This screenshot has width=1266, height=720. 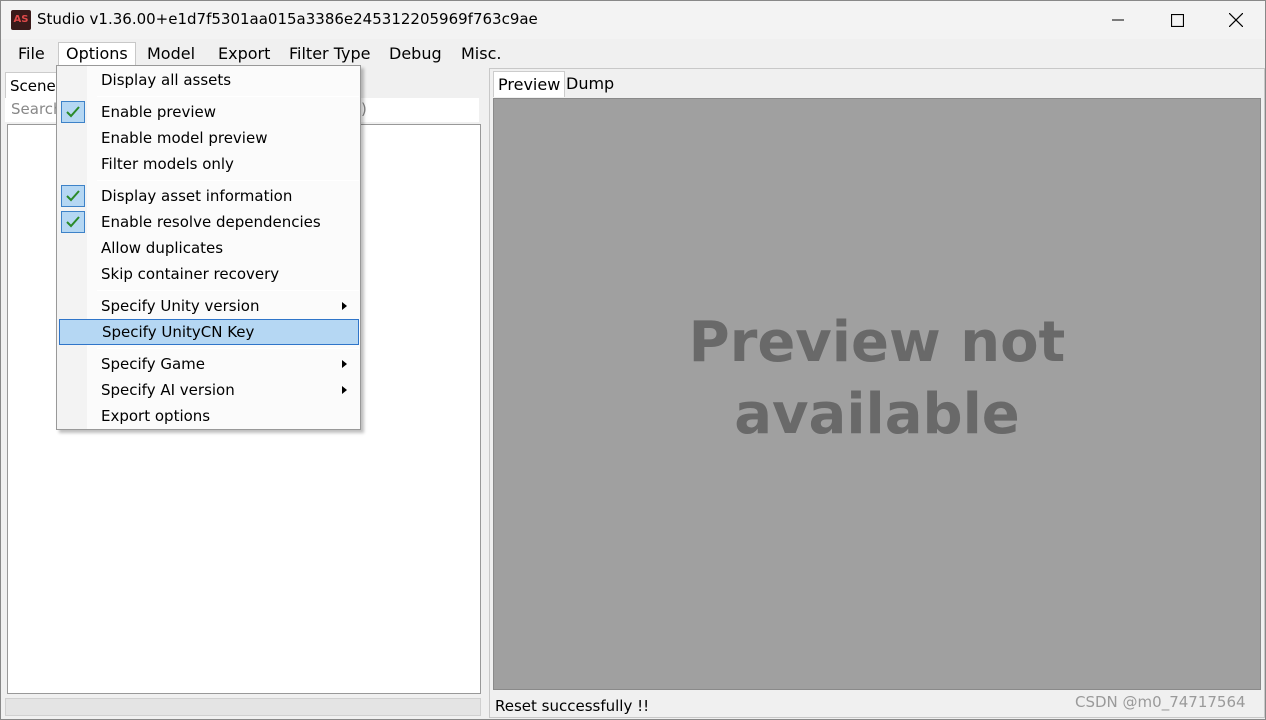 What do you see at coordinates (33, 85) in the screenshot?
I see `tab-scene: Scene` at bounding box center [33, 85].